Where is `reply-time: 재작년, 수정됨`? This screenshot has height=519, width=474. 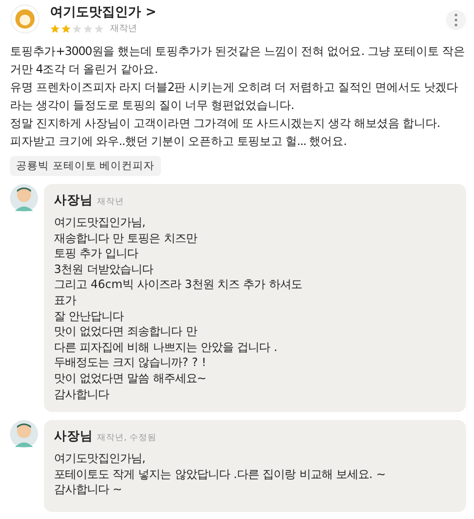
reply-time: 재작년, 수정됨 is located at coordinates (126, 438).